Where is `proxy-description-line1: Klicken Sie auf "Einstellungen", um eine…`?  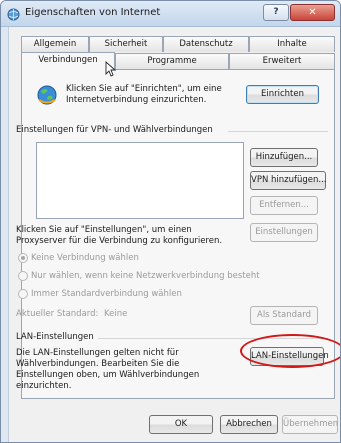
proxy-description-line1: Klicken Sie auf "Einstellungen", um eine… is located at coordinates (104, 230).